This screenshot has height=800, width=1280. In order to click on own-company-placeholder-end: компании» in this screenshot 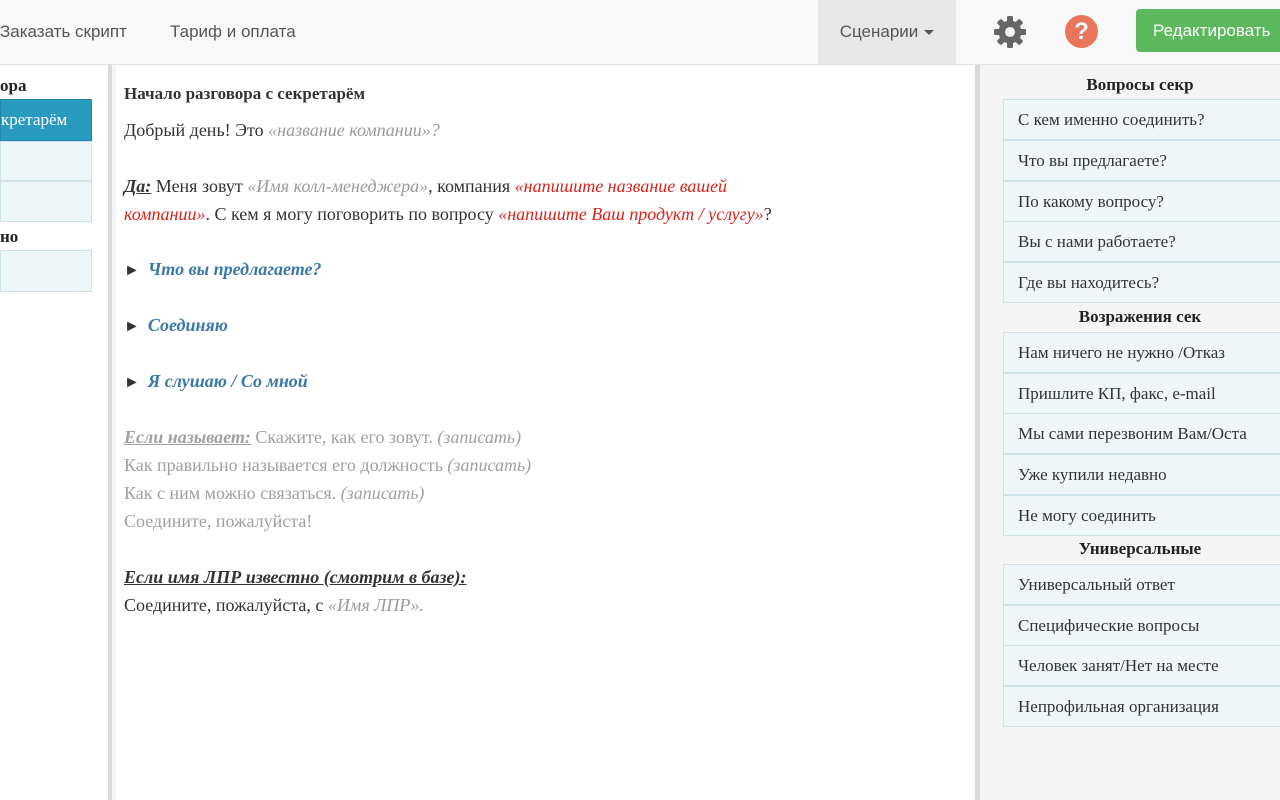, I will do `click(165, 214)`.